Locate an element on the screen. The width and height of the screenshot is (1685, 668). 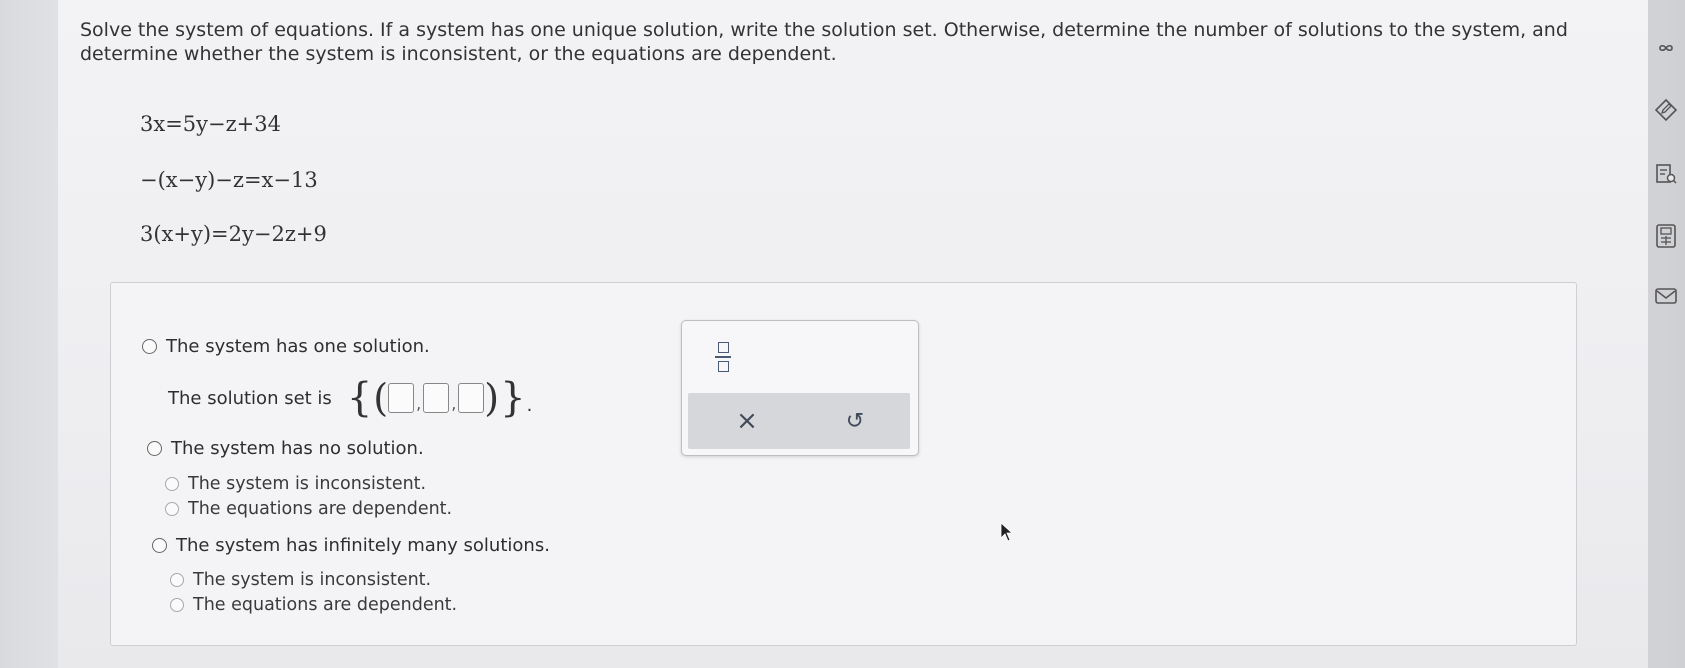
option-no-solution-label: The system has no solution. is located at coordinates (297, 448).